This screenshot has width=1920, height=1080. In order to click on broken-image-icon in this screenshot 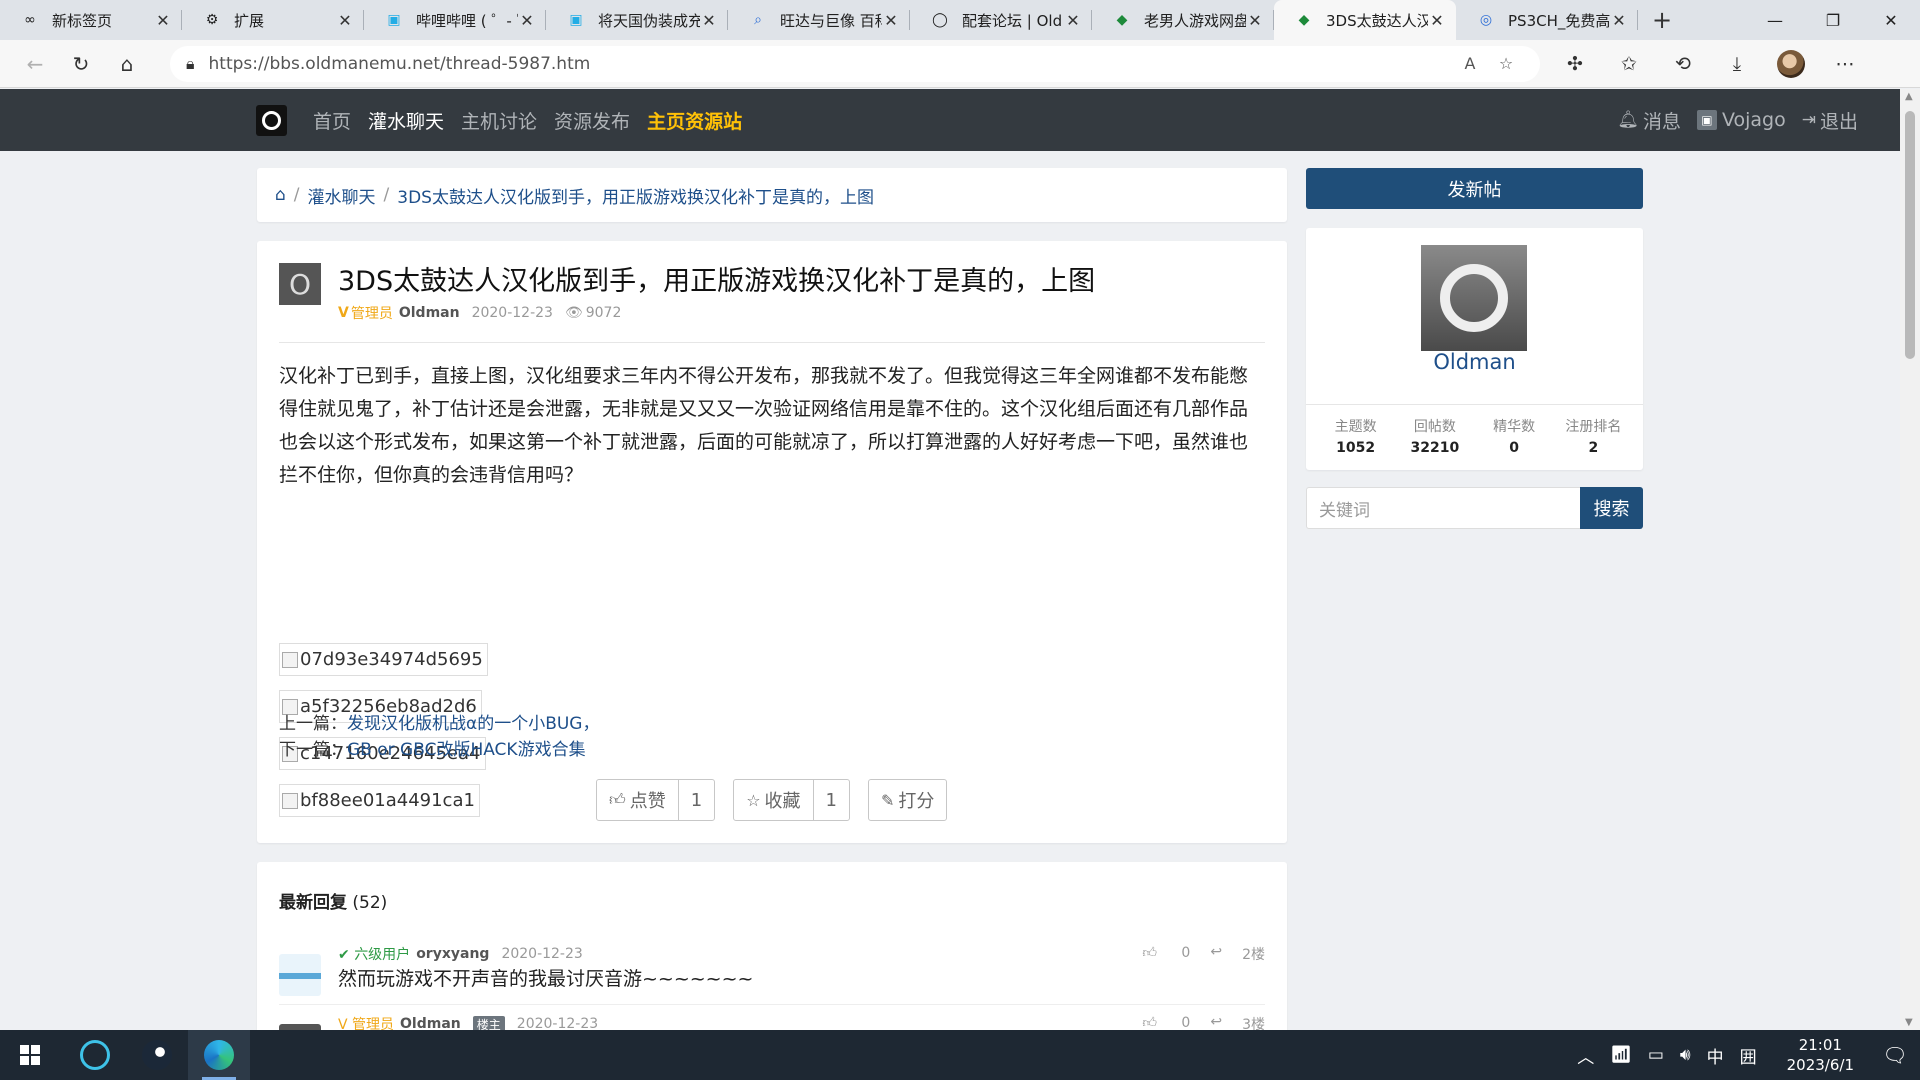, I will do `click(290, 800)`.